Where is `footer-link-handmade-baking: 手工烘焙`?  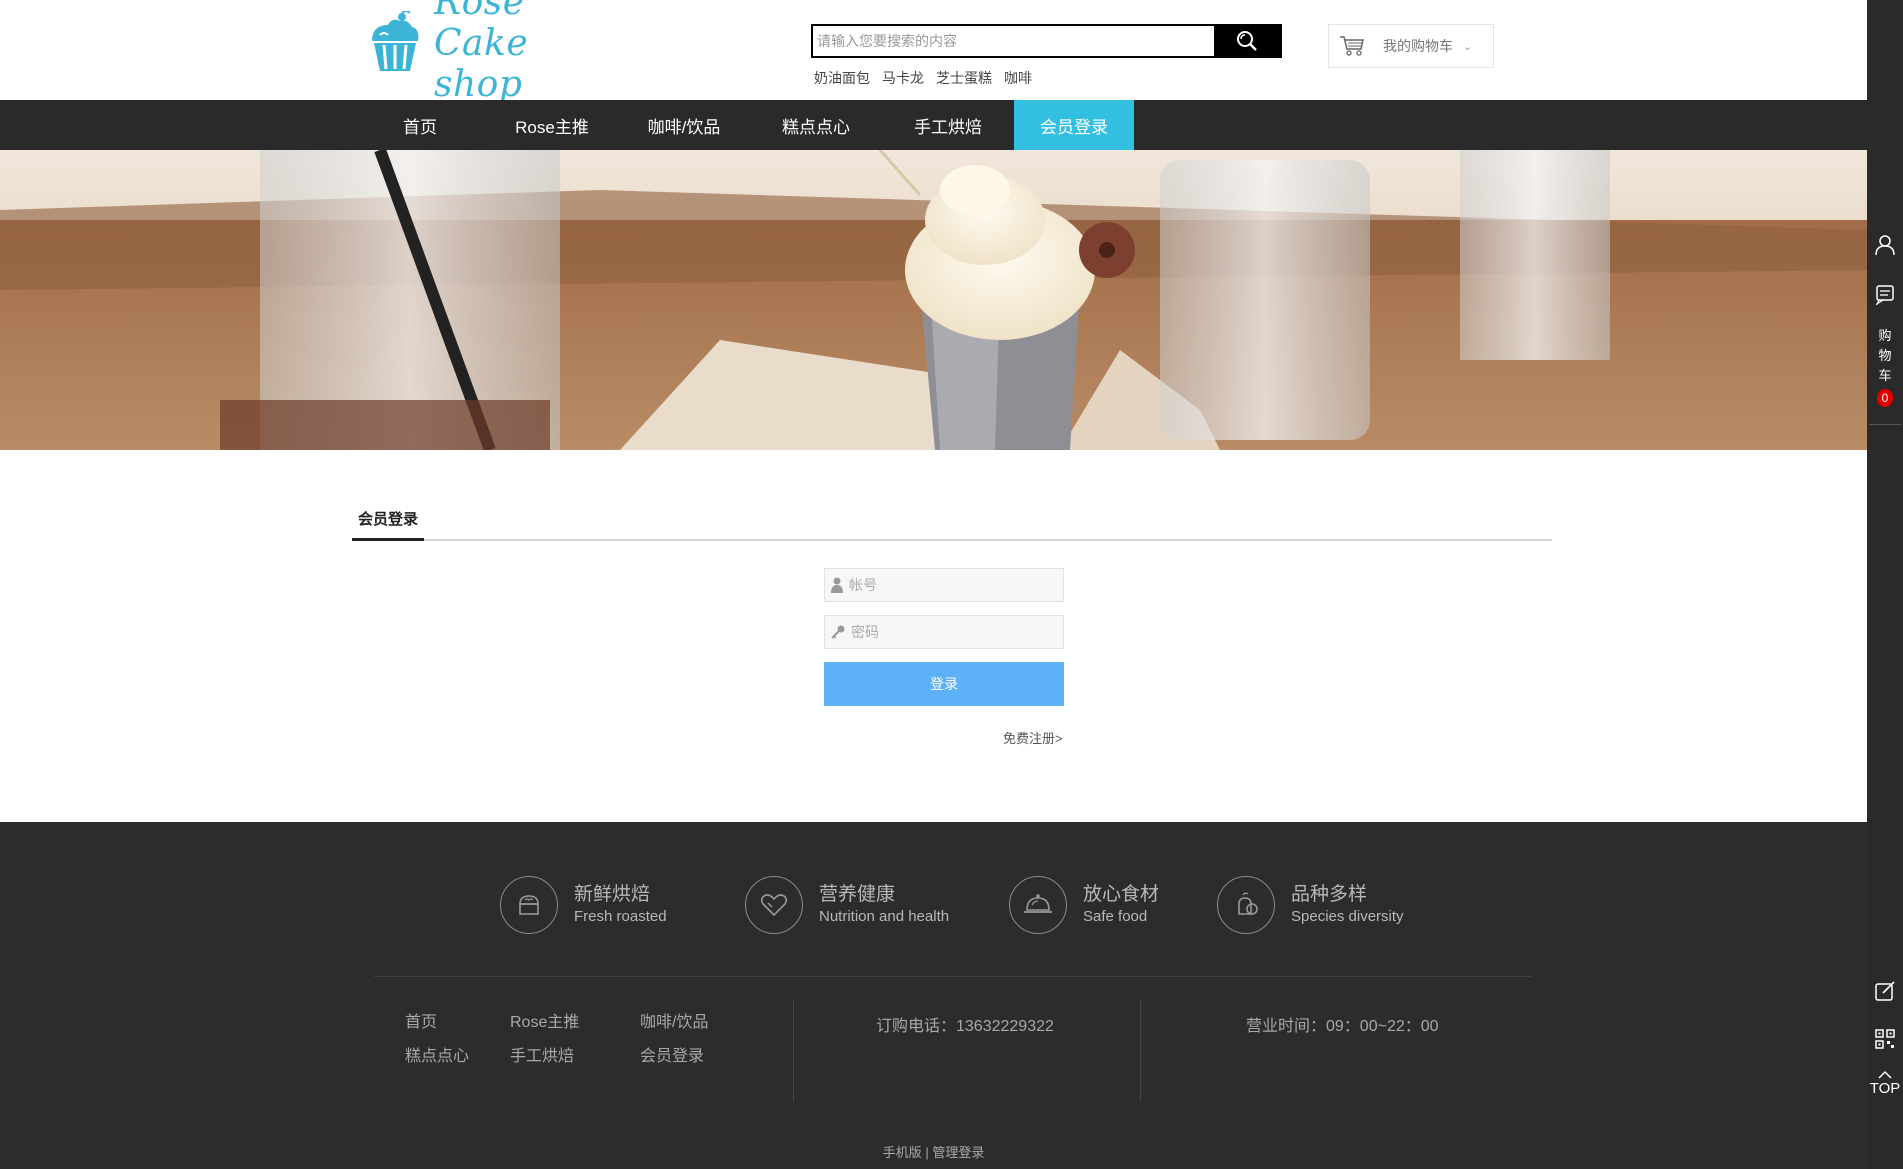 footer-link-handmade-baking: 手工烘焙 is located at coordinates (575, 1057).